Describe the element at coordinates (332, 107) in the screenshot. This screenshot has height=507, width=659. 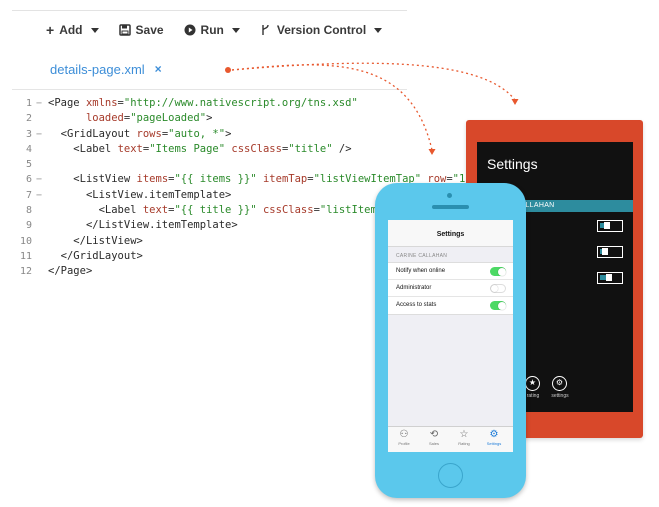
I see `connector-to-iphone` at that location.